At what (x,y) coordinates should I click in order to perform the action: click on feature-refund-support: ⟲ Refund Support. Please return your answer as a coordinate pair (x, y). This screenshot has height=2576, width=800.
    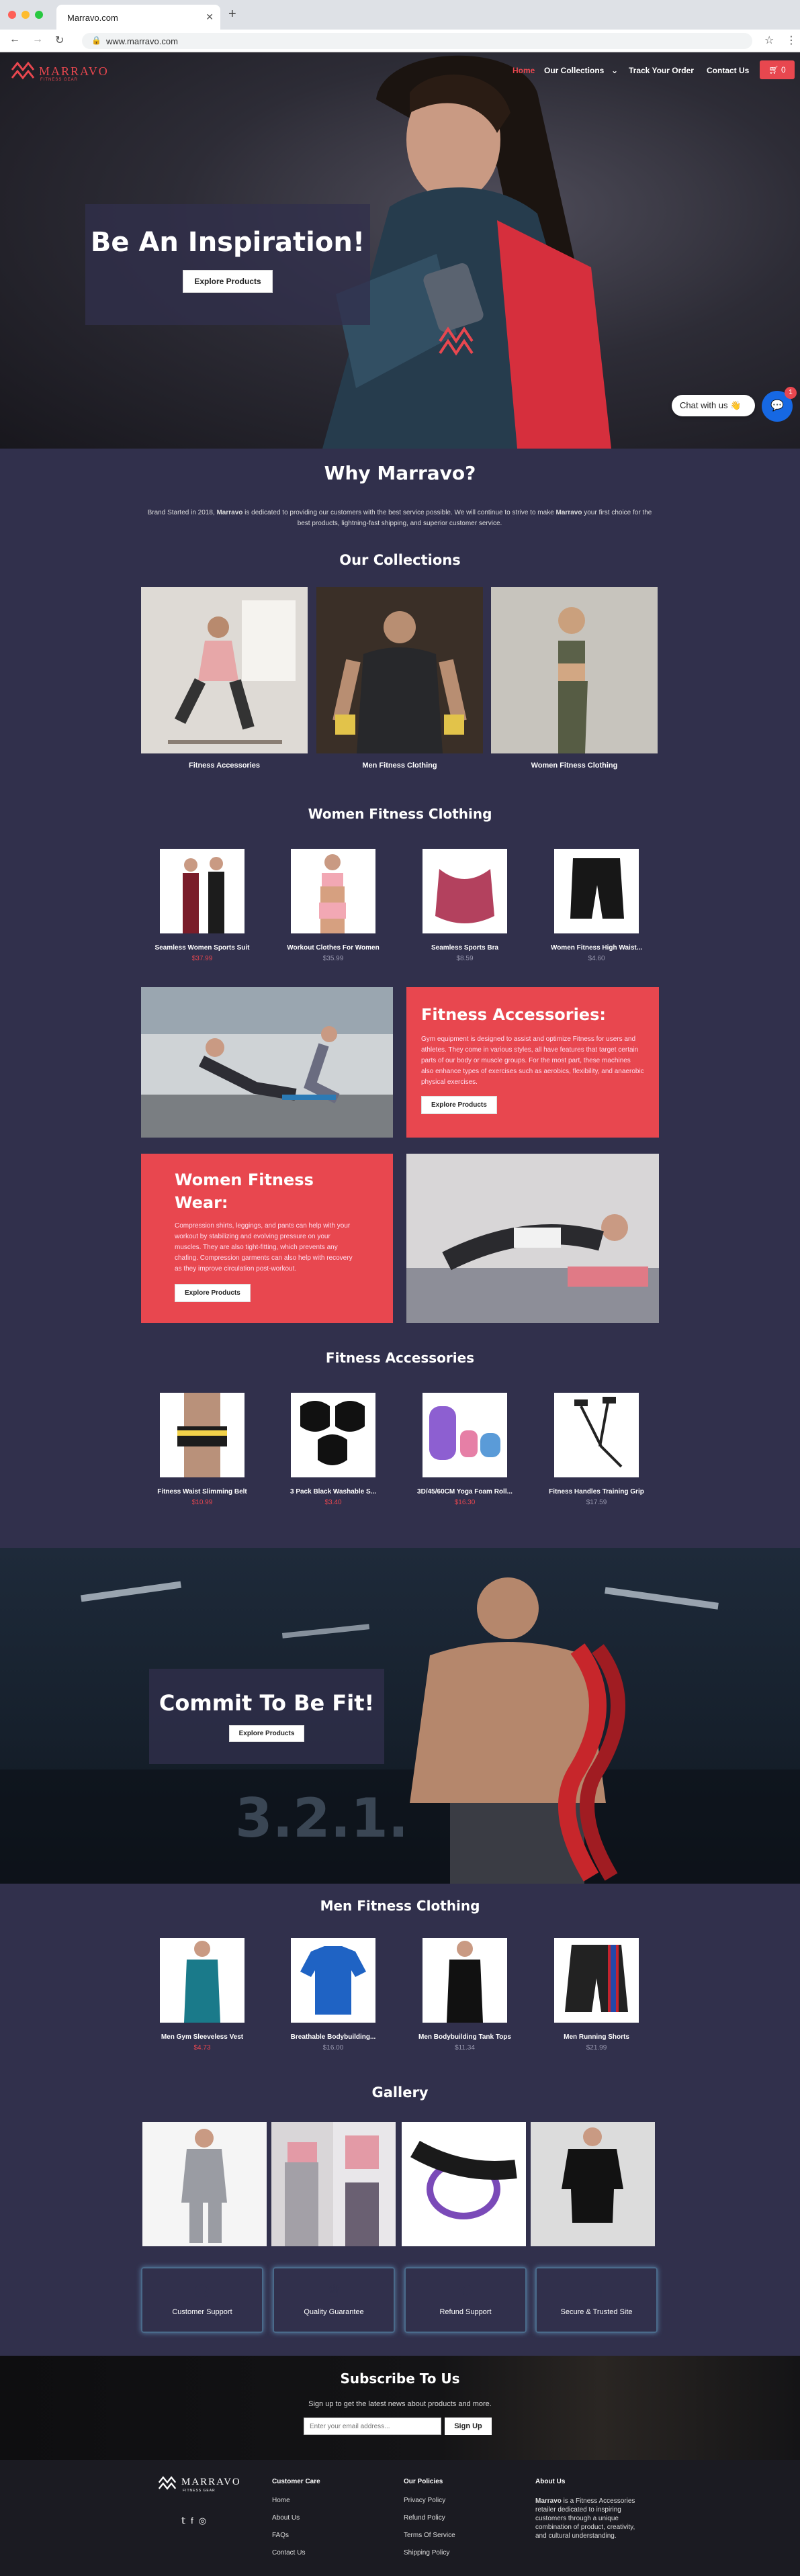
    Looking at the image, I should click on (466, 2300).